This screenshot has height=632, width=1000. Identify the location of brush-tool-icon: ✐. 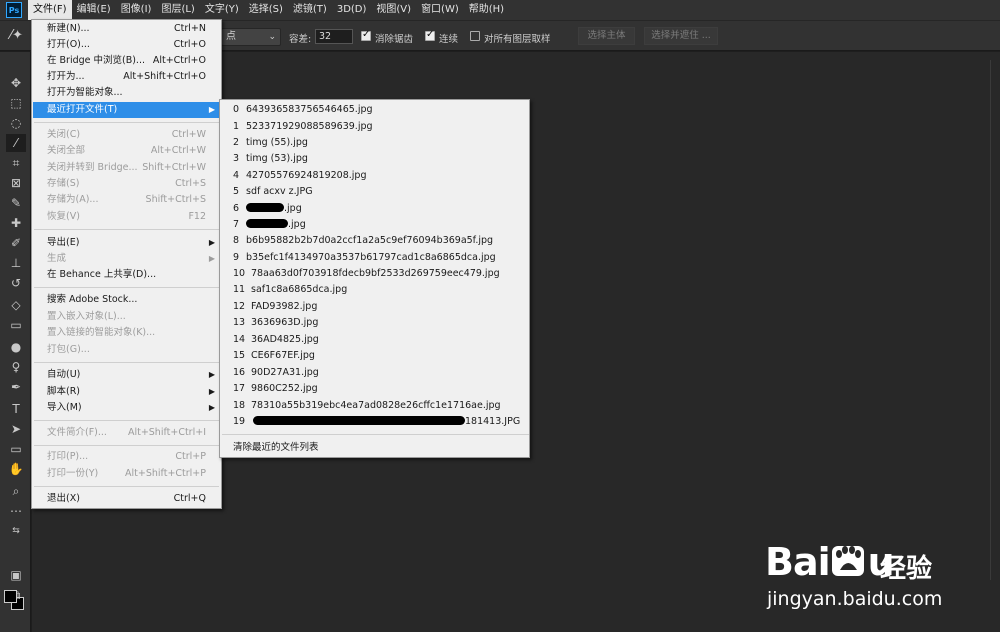
(16, 243).